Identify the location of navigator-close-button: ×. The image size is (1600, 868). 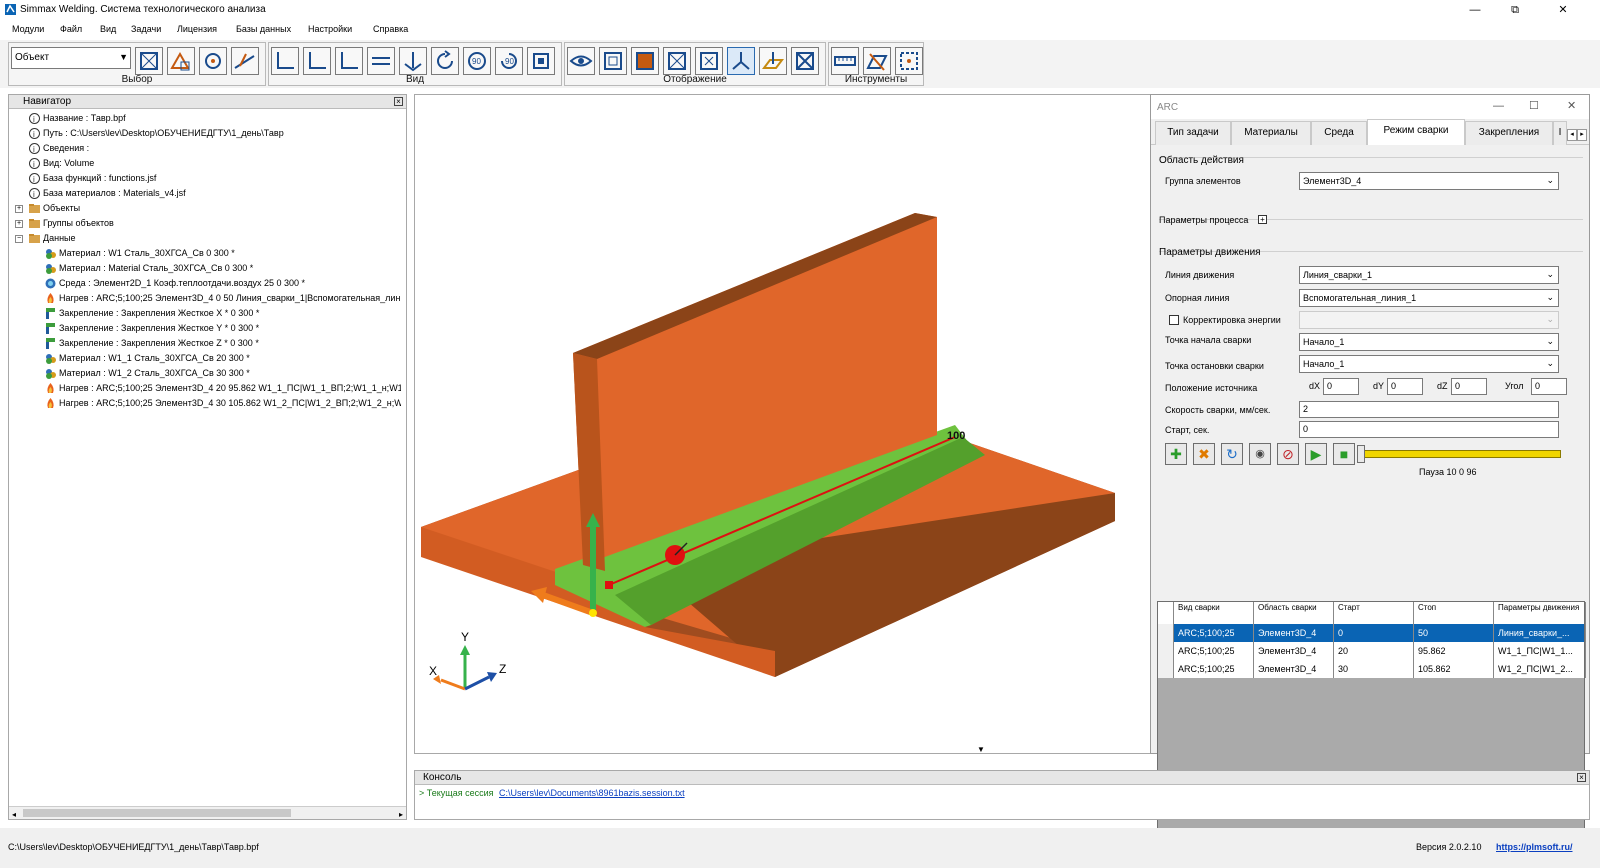
(398, 101).